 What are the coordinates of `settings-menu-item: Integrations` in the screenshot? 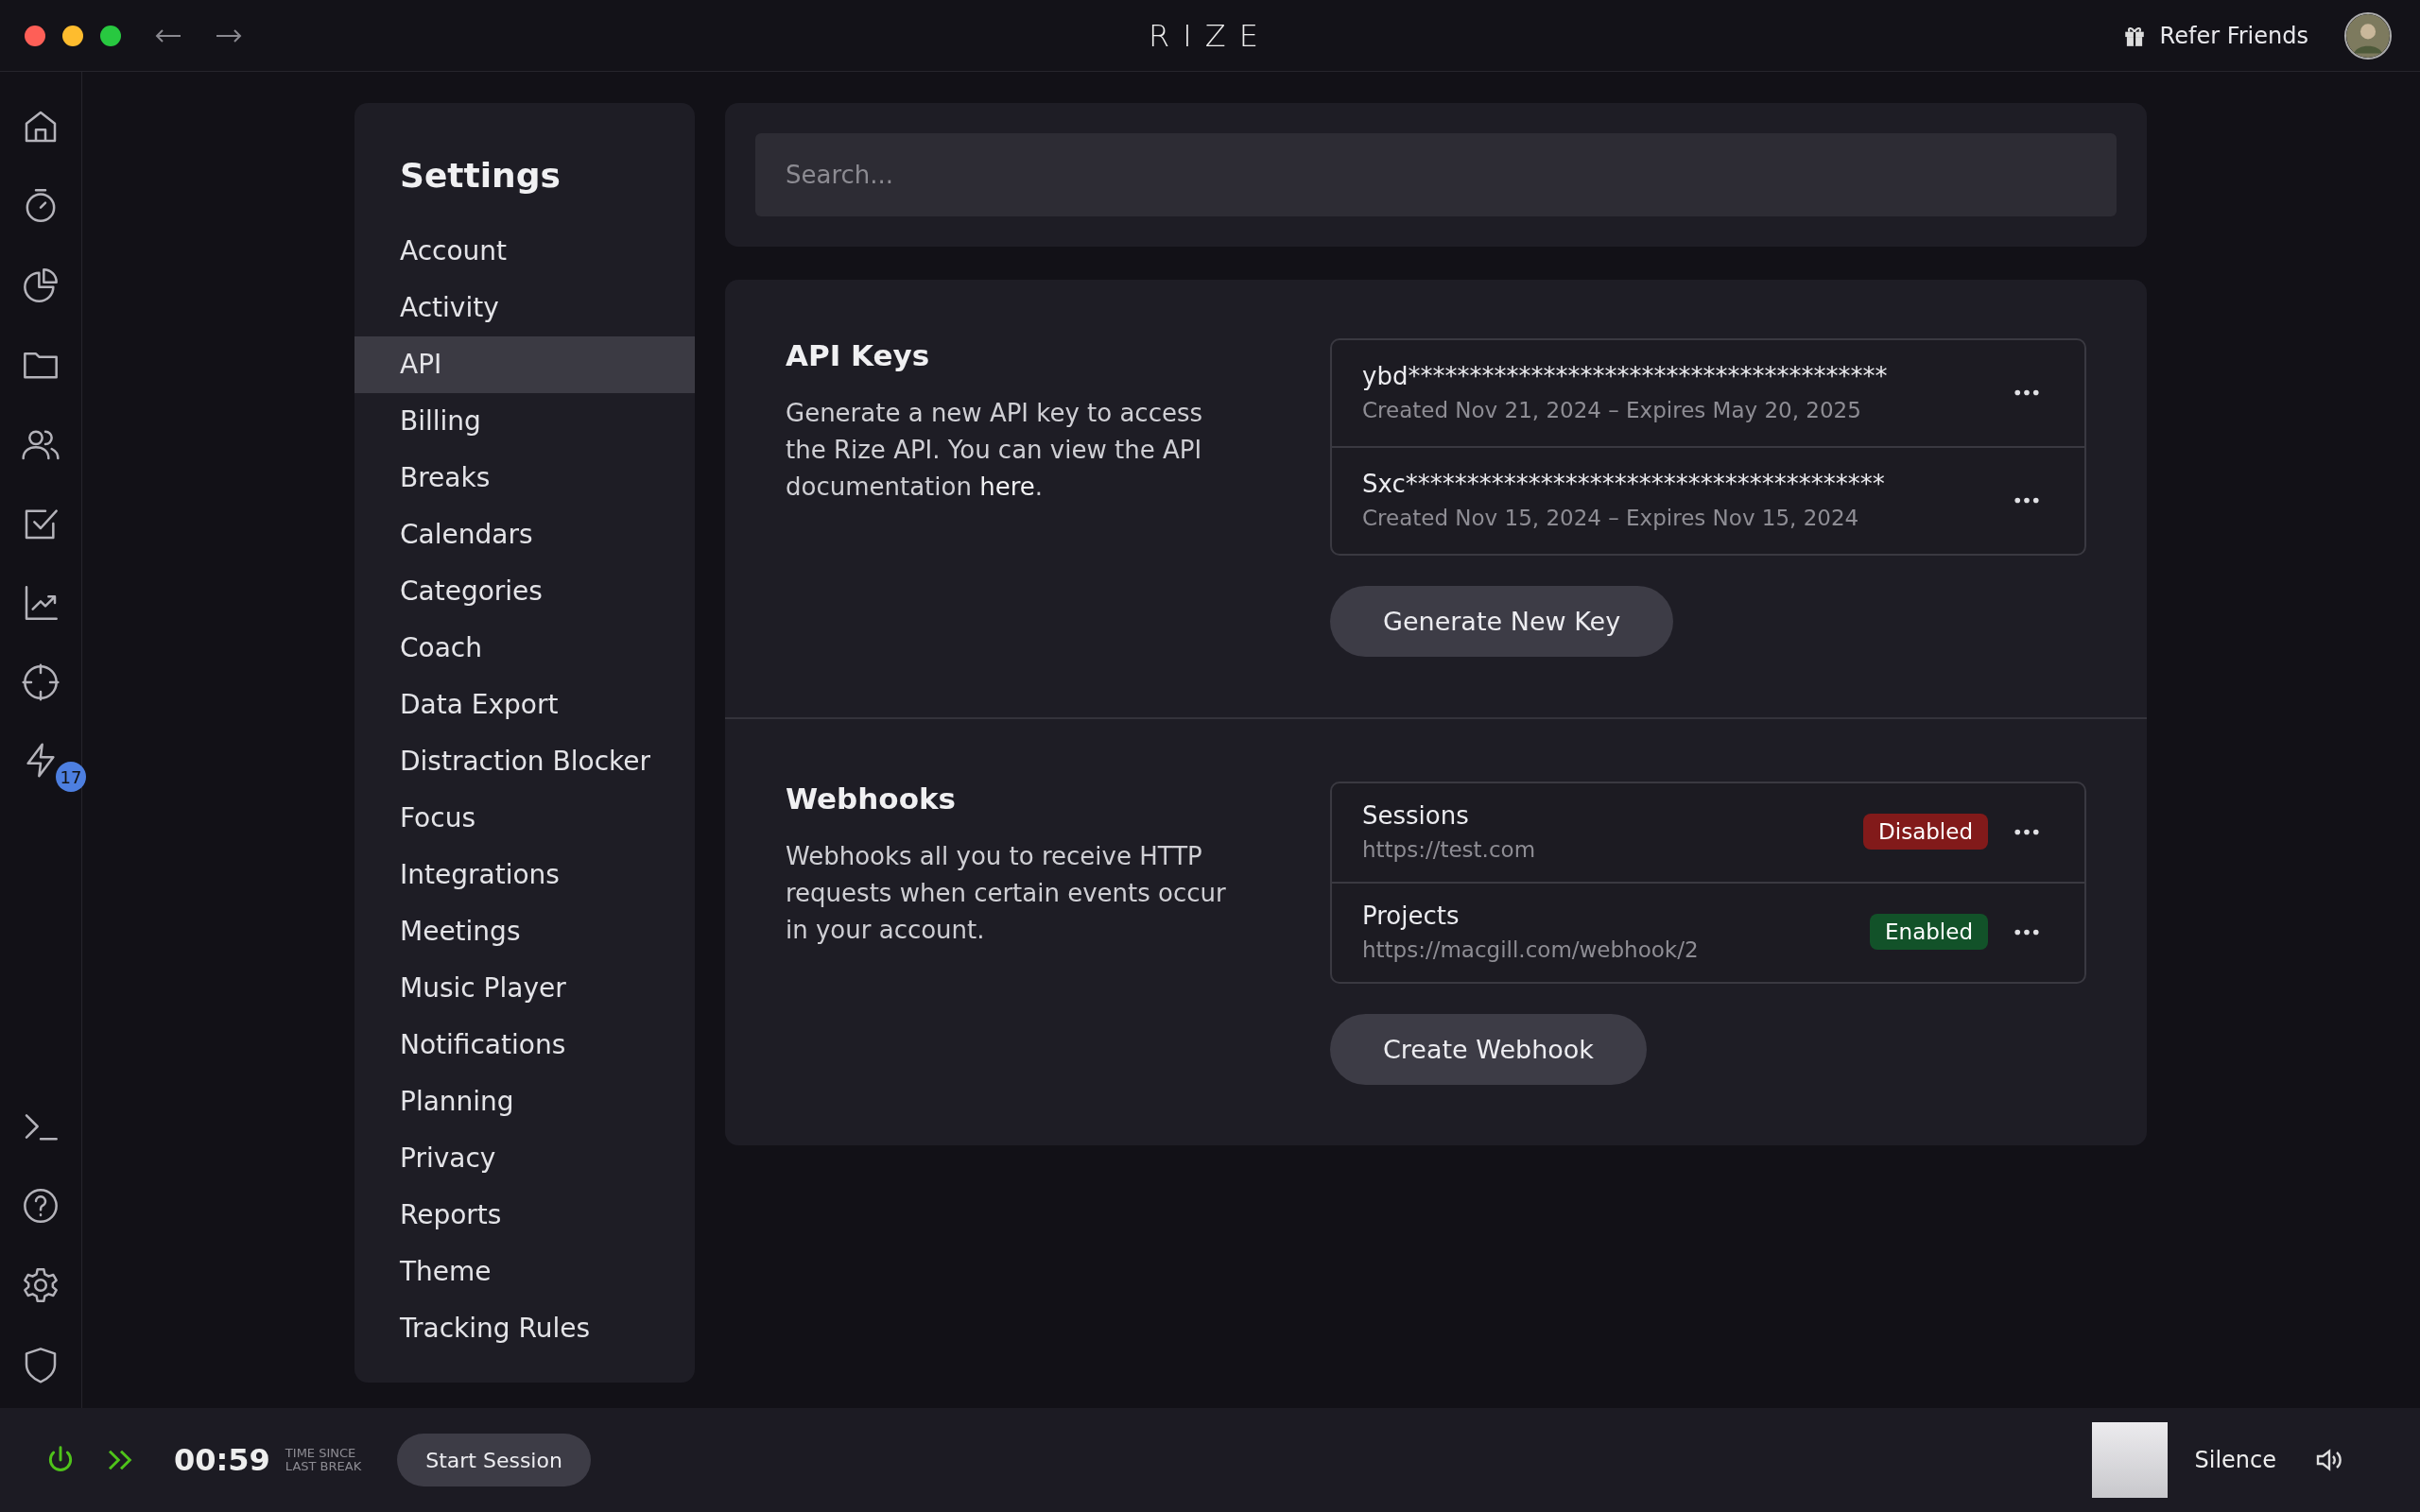 It's located at (525, 875).